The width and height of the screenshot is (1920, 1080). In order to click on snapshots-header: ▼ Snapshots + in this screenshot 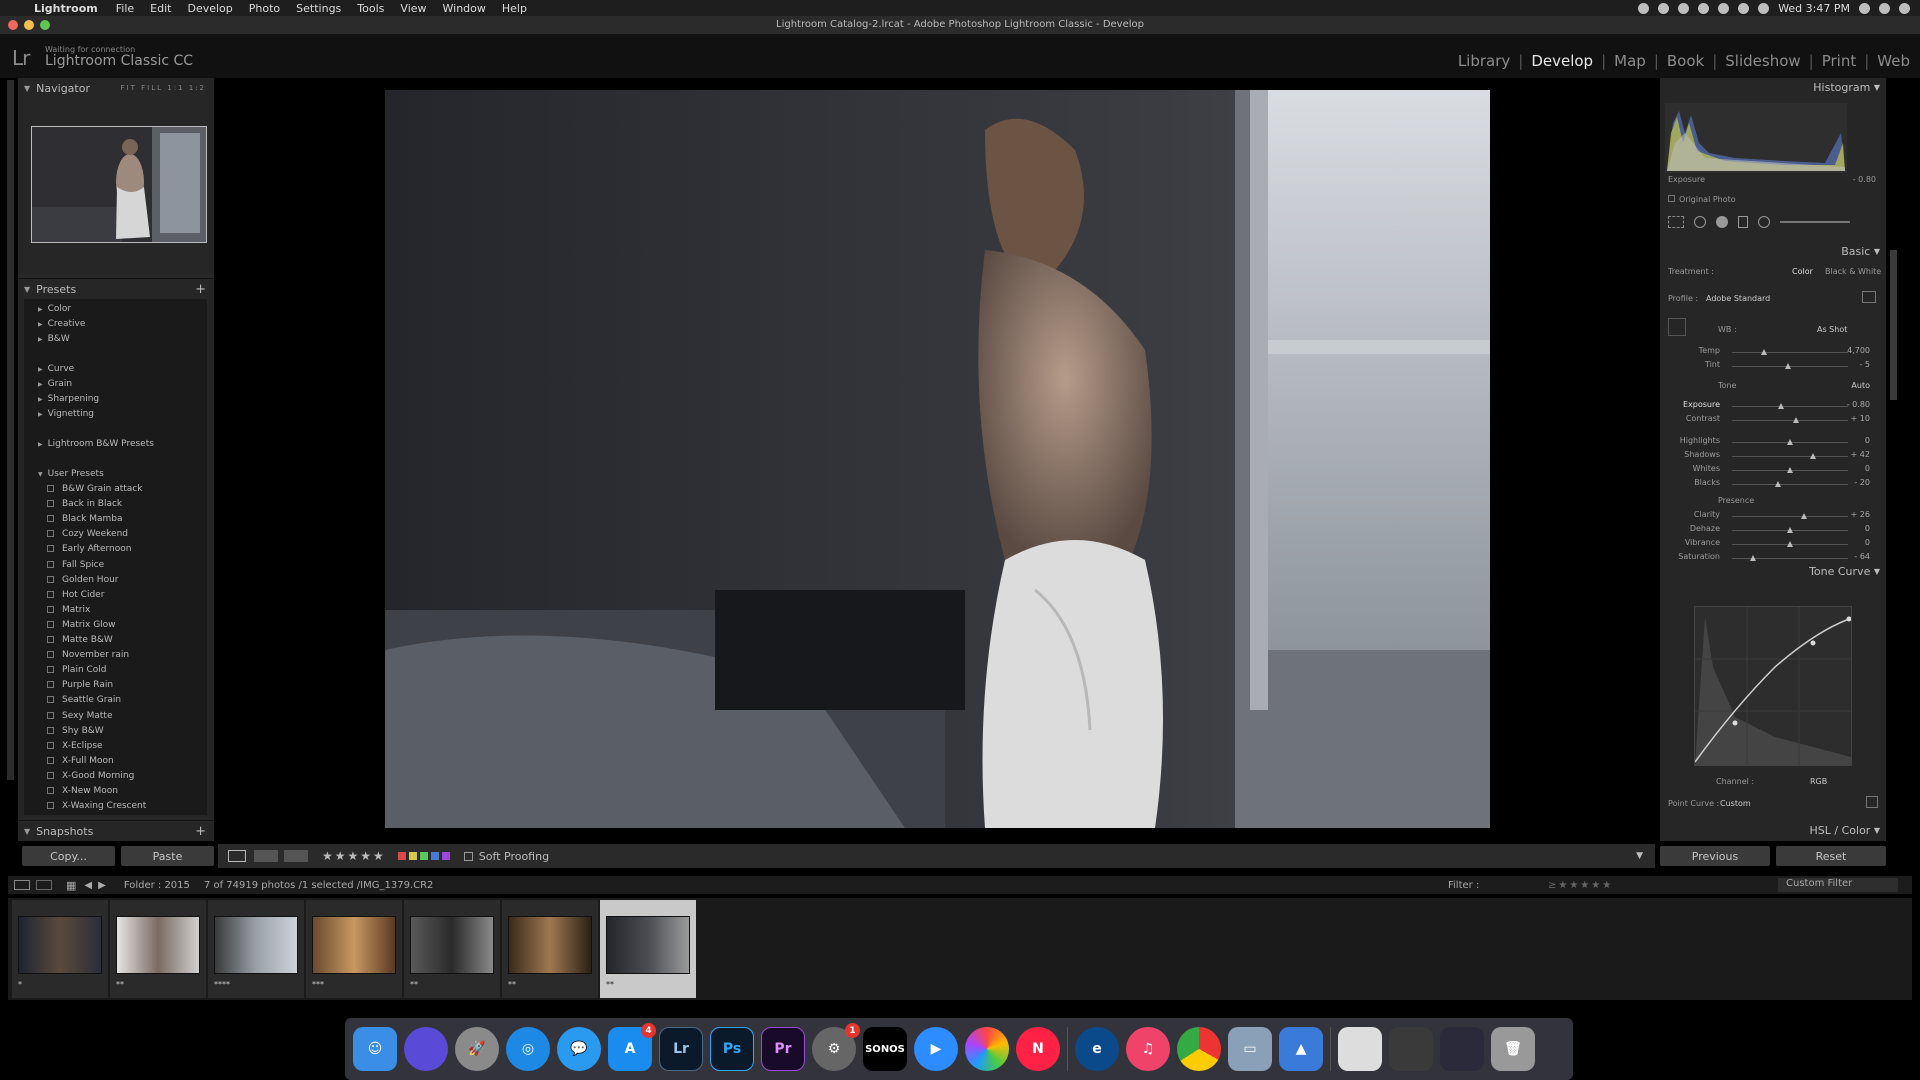, I will do `click(116, 831)`.